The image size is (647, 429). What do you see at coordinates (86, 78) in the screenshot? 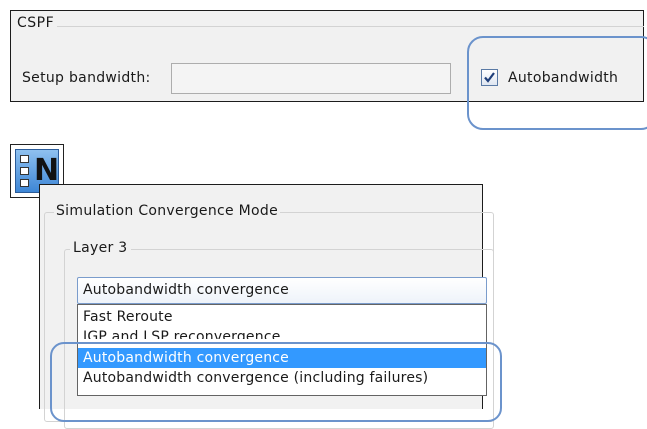
I see `setup-bandwidth-label: Setup bandwidth:` at bounding box center [86, 78].